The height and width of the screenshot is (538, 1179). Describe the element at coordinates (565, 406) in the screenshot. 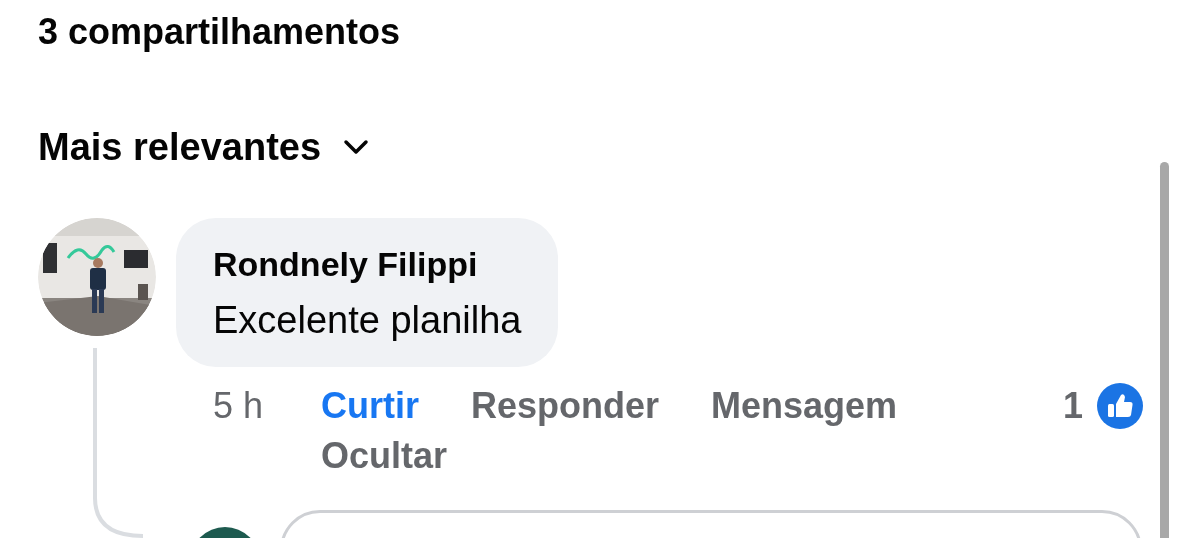

I see `comment-action: Responder` at that location.